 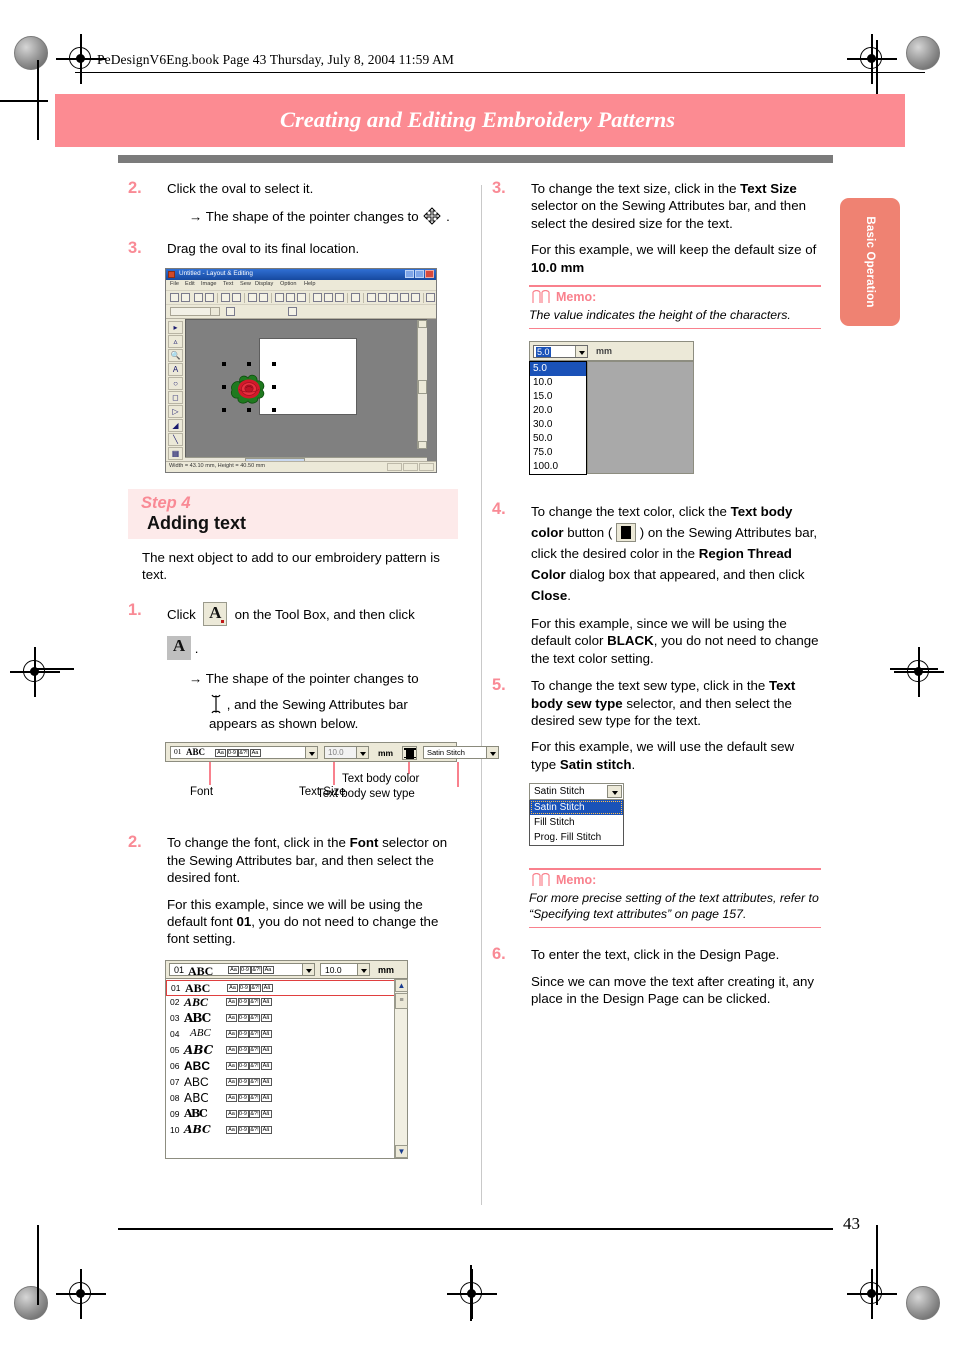 I want to click on scroll-down-arrow, so click(x=422, y=444).